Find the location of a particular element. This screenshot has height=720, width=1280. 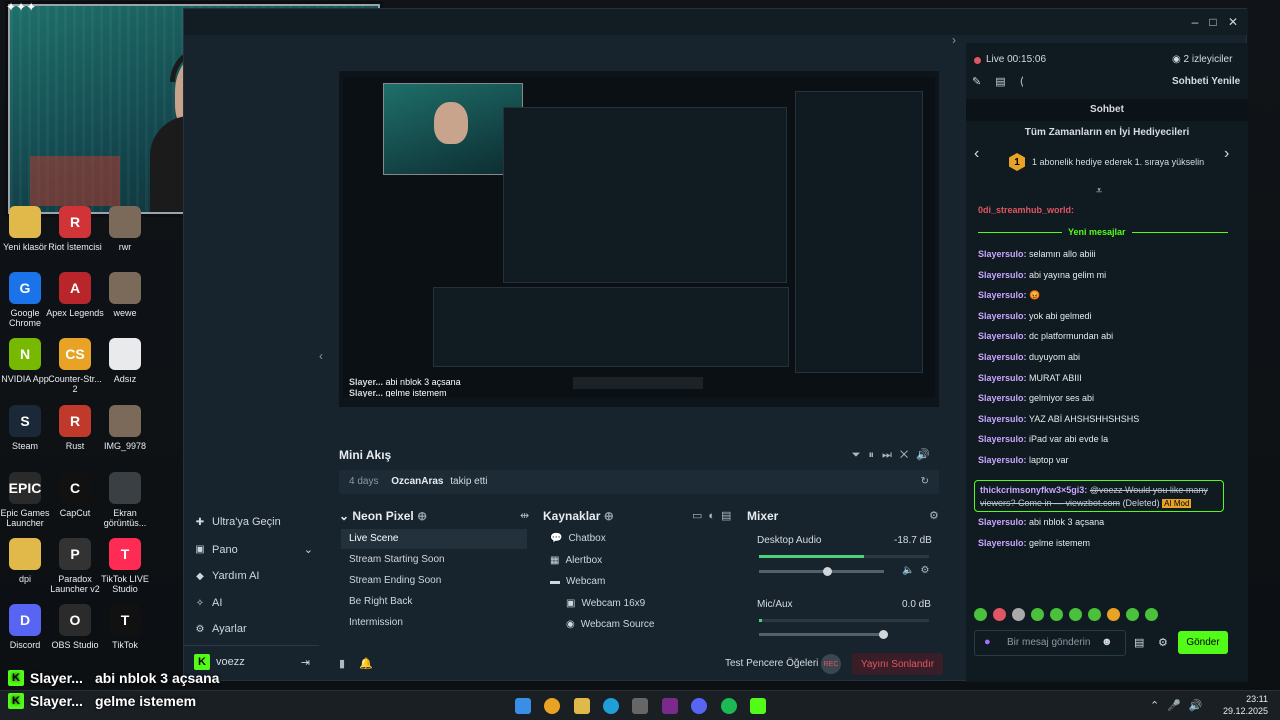

chat-message: Slayersulo: 😡 is located at coordinates (1009, 295).